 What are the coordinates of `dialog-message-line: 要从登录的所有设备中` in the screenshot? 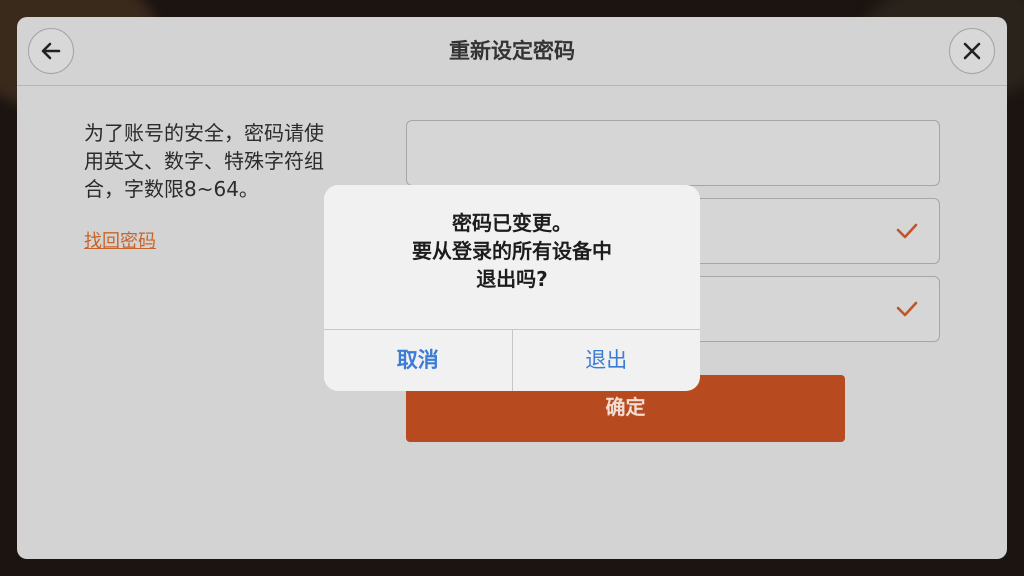 It's located at (512, 251).